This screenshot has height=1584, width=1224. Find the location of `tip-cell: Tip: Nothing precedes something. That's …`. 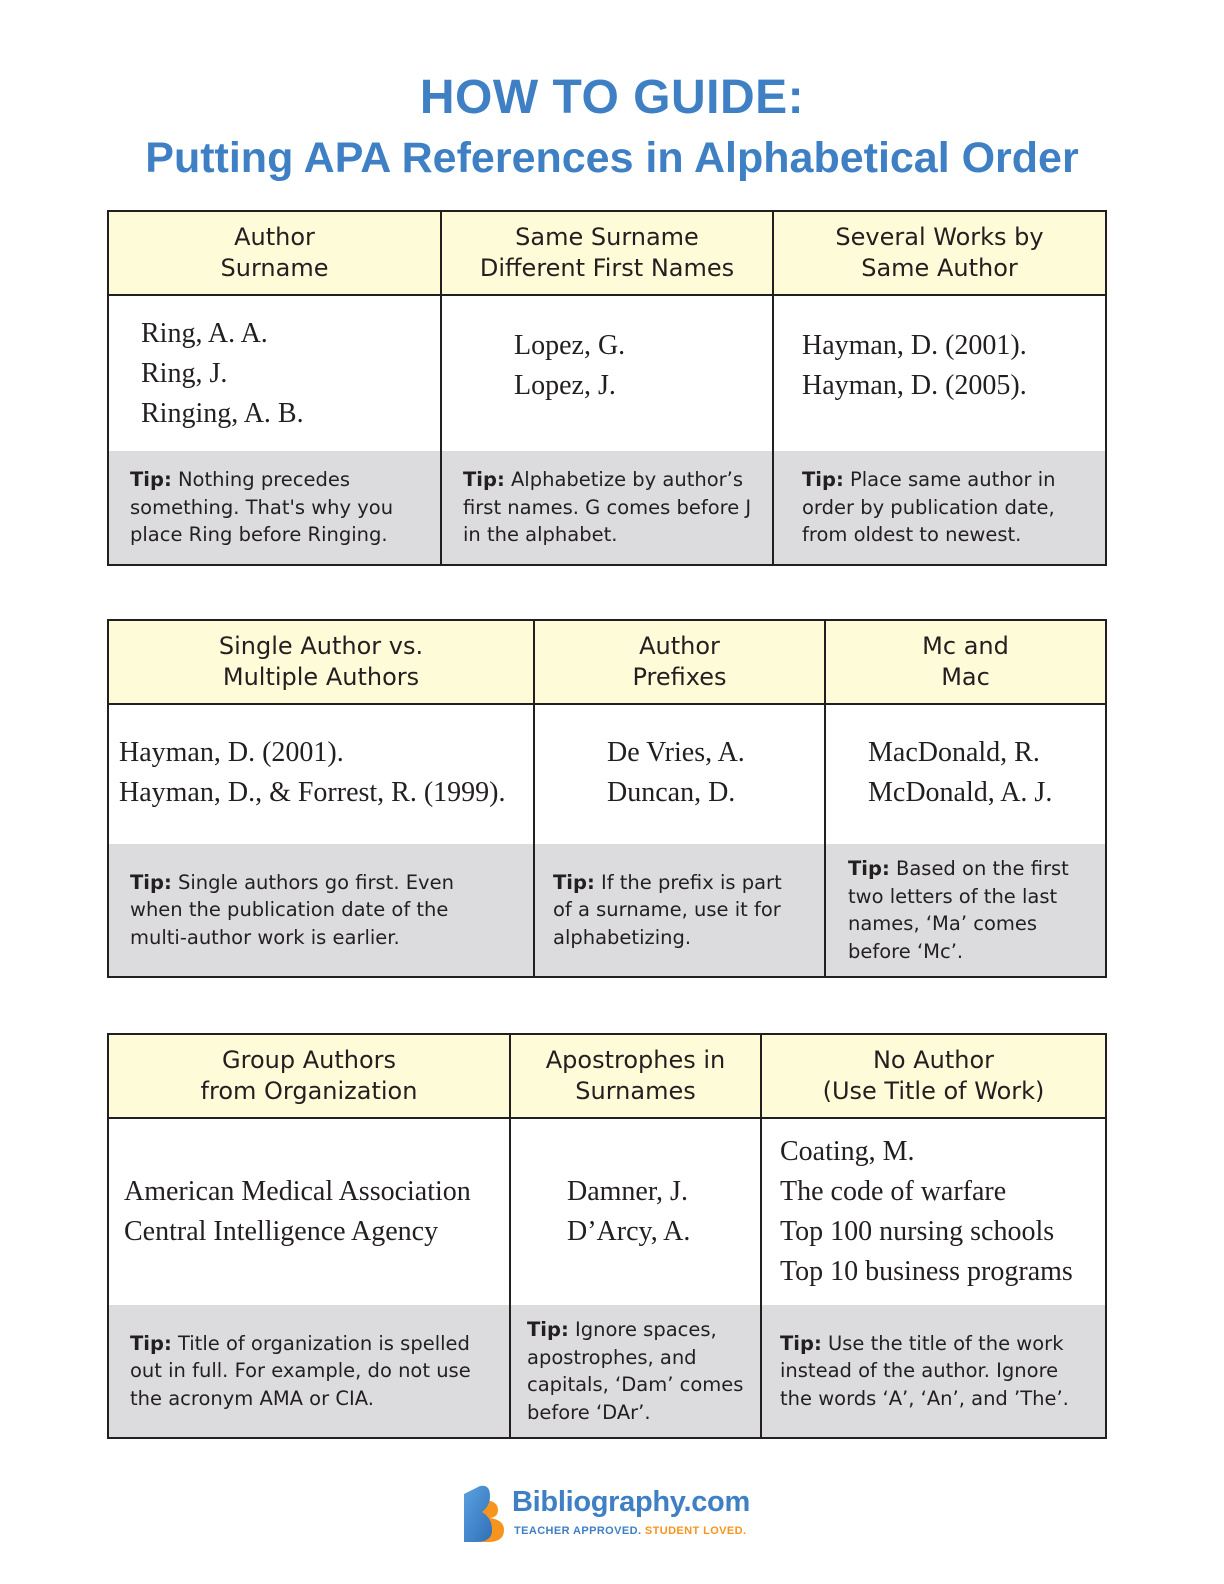

tip-cell: Tip: Nothing precedes something. That's … is located at coordinates (274, 508).